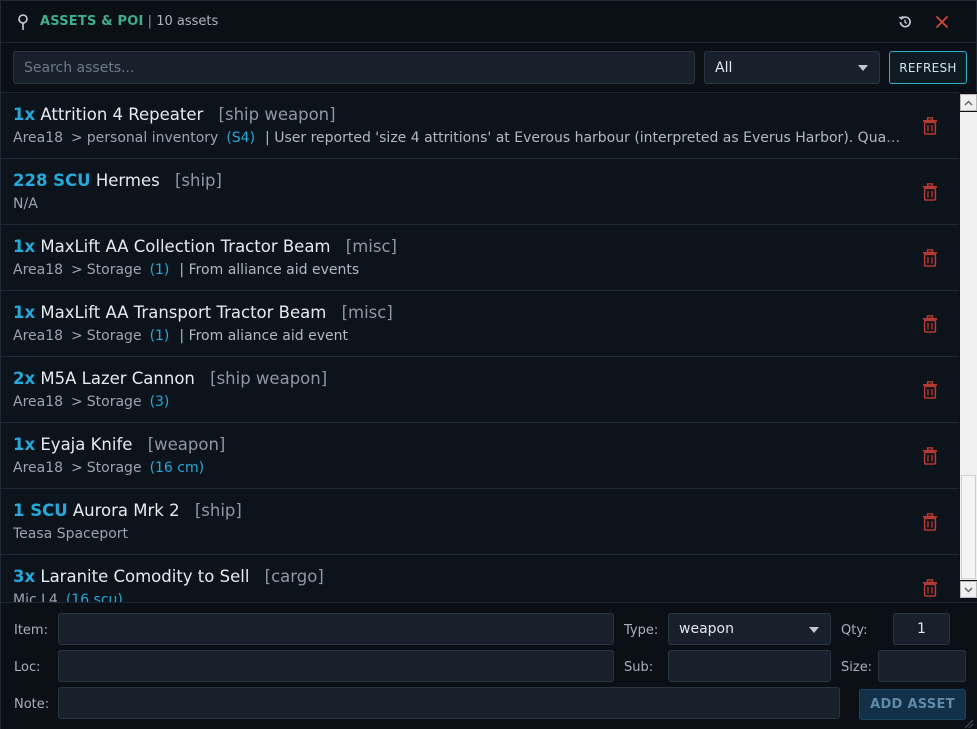  What do you see at coordinates (92, 21) in the screenshot?
I see `page-title: ASSETS & POI` at bounding box center [92, 21].